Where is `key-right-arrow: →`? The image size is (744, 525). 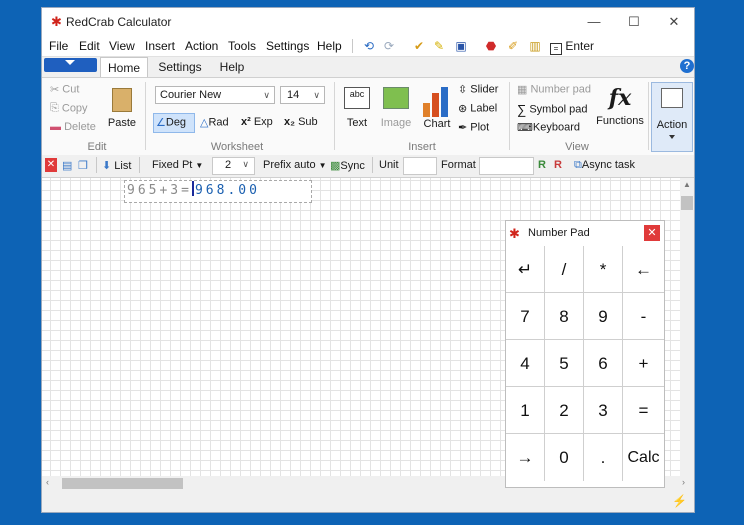
key-right-arrow: → is located at coordinates (525, 457).